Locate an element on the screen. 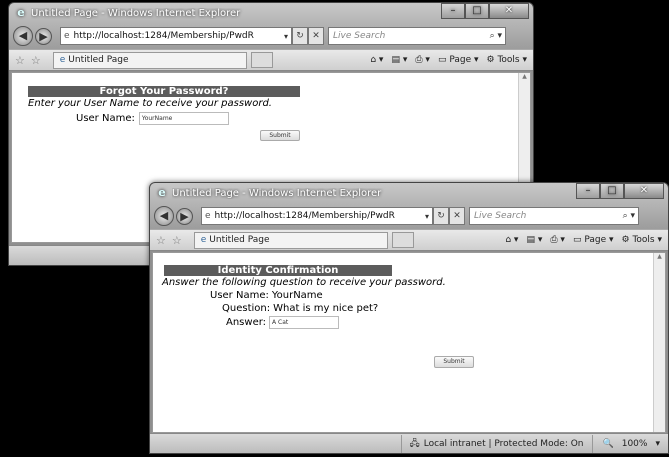 The height and width of the screenshot is (457, 669). question-label: Question: is located at coordinates (246, 308).